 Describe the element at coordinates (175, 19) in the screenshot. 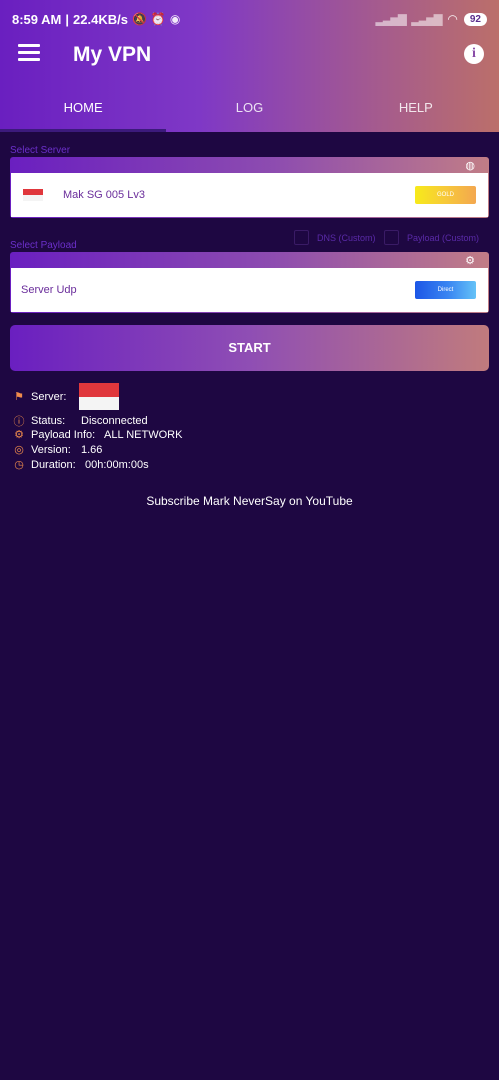

I see `messenger-icon: ◉` at that location.